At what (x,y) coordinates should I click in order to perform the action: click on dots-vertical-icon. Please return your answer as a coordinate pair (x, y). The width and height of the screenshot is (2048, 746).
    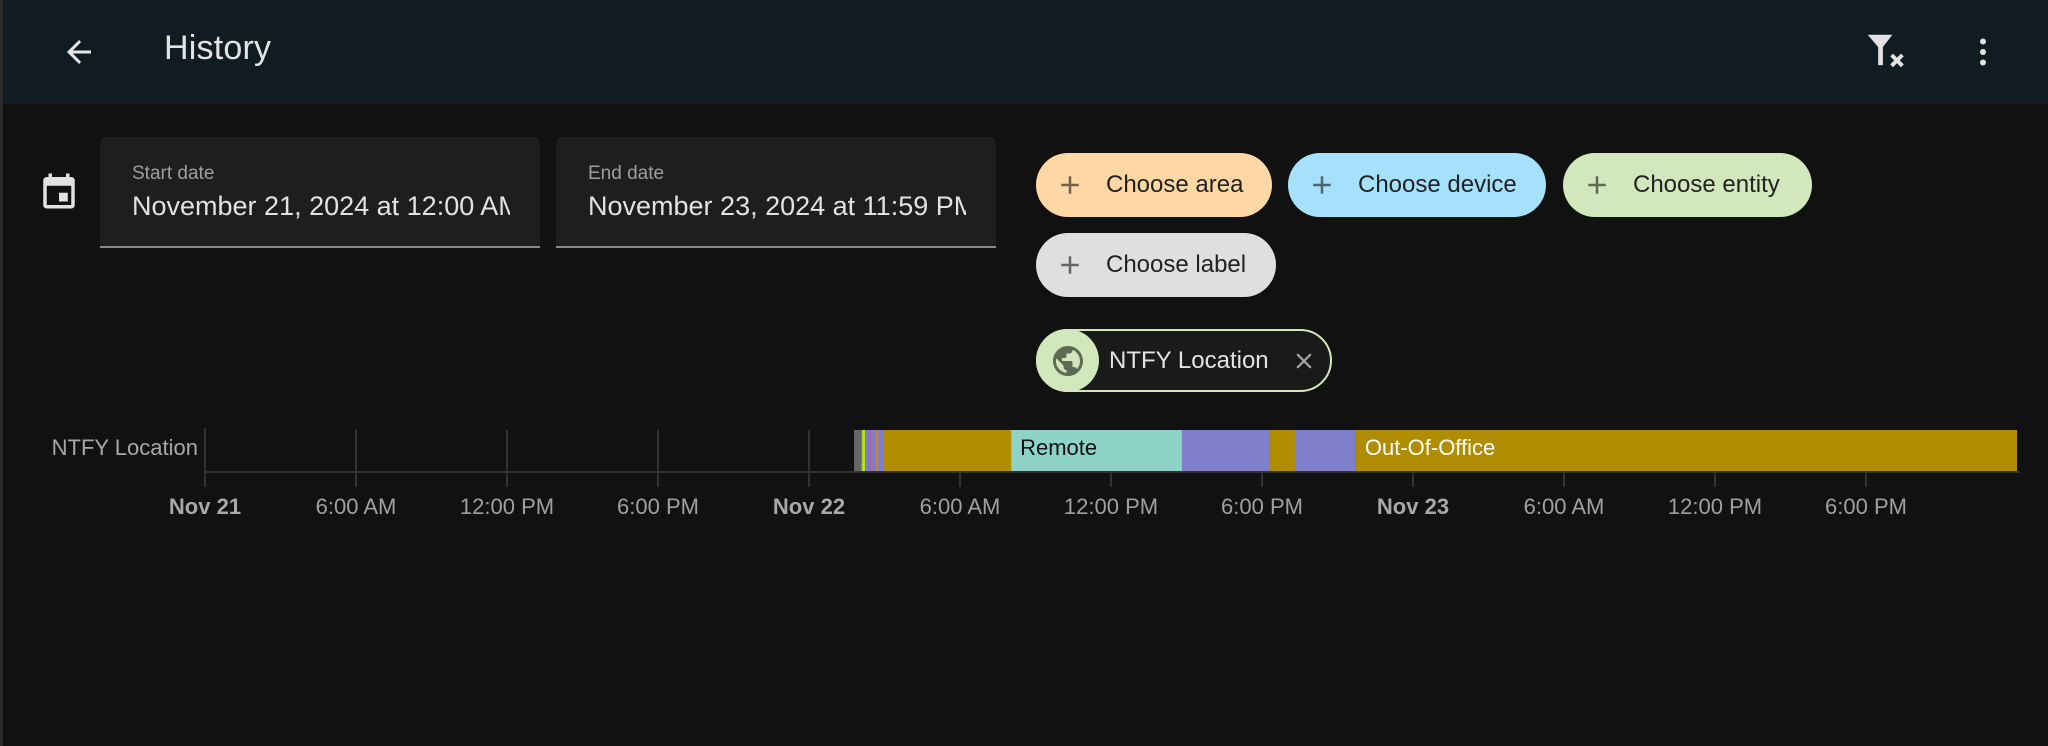
    Looking at the image, I should click on (1983, 52).